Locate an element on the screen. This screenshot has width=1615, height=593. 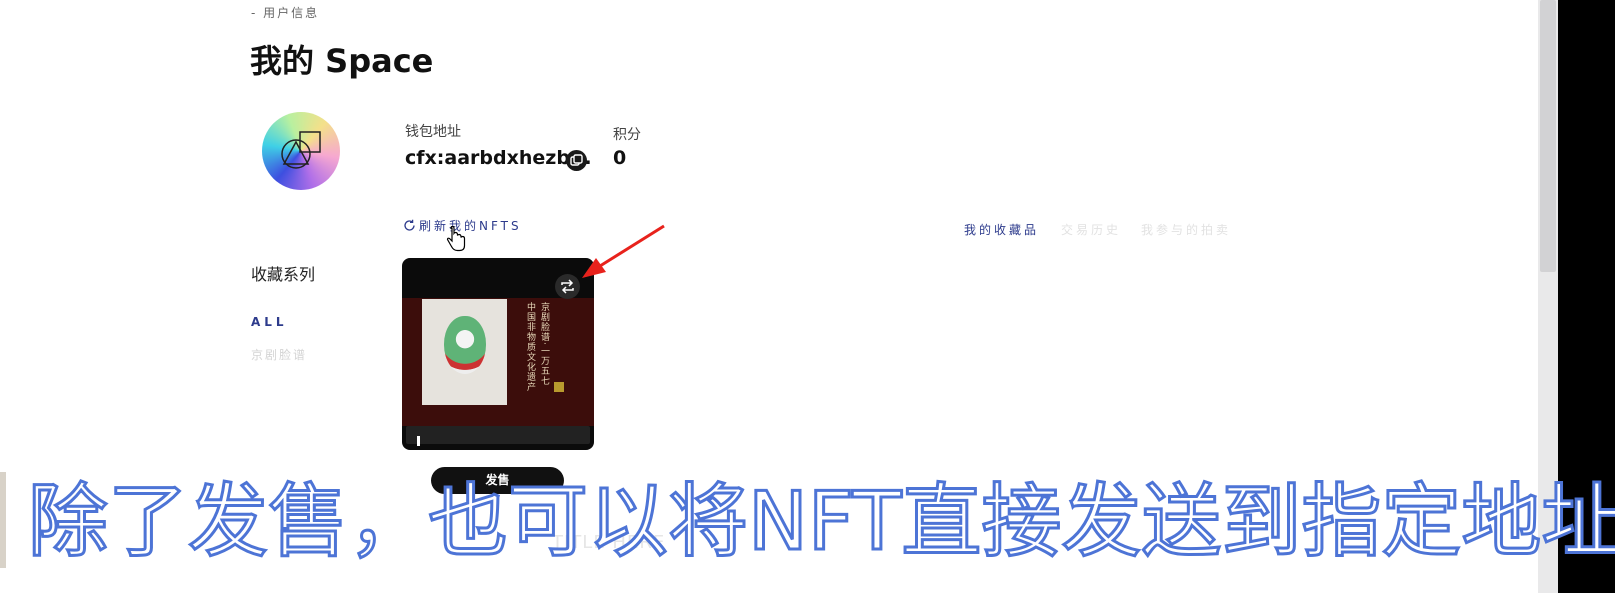
refresh-nfts-label: 刷新我的NFTS is located at coordinates (470, 226).